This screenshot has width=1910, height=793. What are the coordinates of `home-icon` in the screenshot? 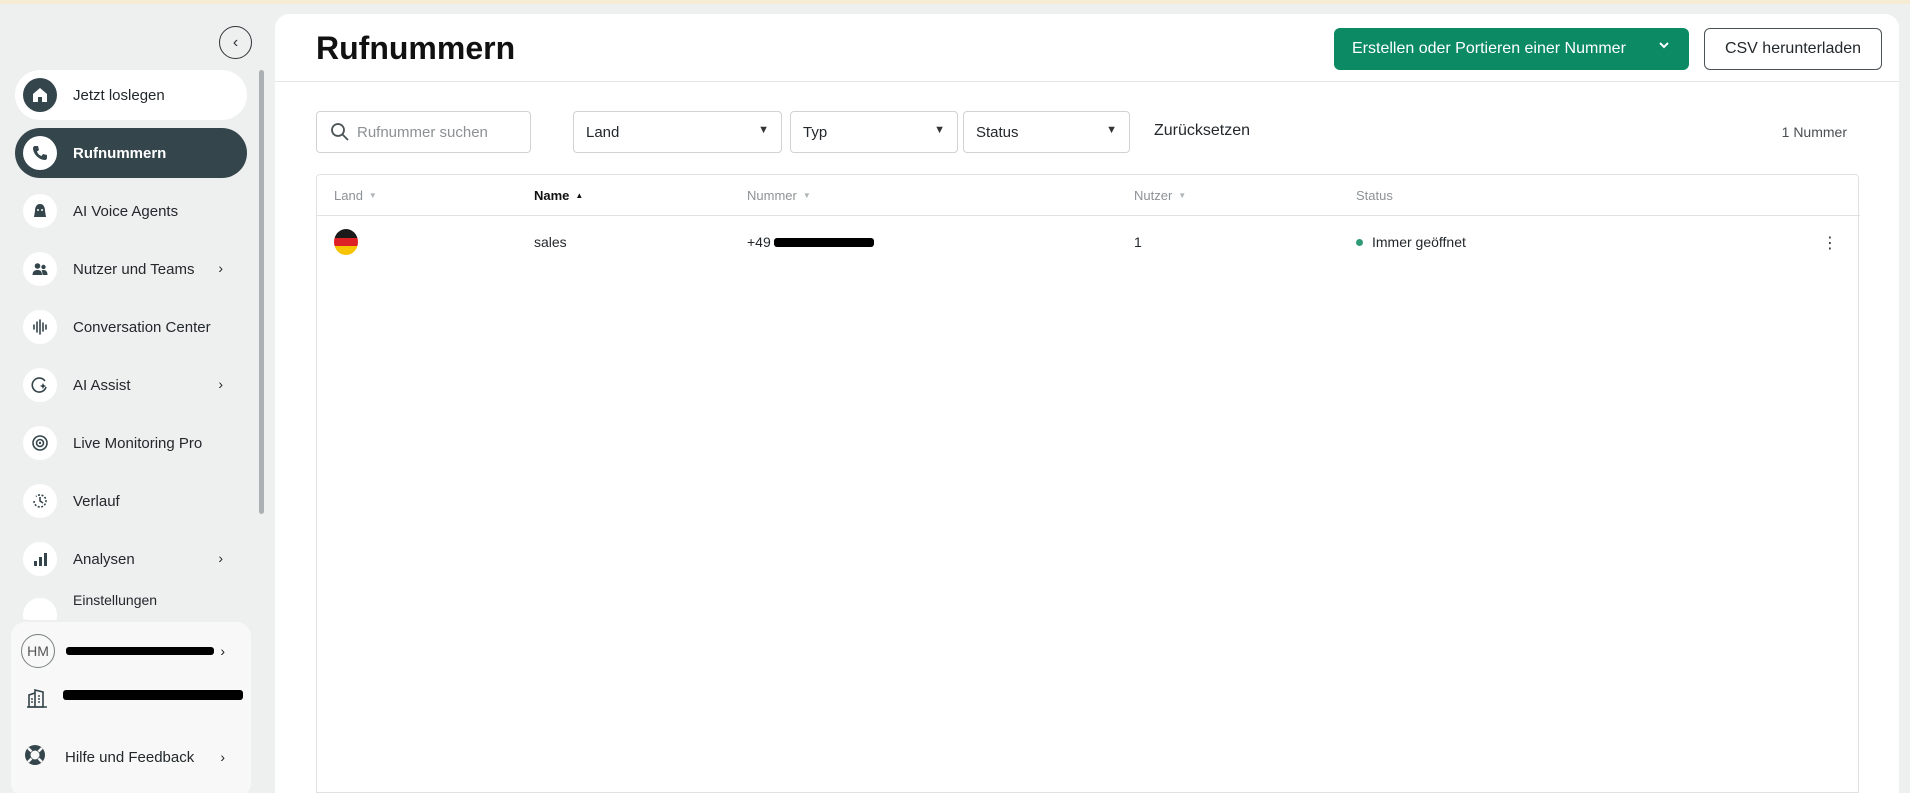 It's located at (40, 95).